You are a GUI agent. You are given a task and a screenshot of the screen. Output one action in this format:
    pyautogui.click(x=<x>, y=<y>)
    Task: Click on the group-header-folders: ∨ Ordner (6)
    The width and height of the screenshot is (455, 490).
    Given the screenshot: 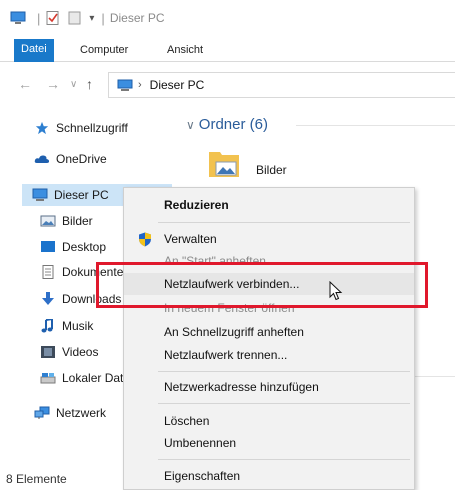 What is the action you would take?
    pyautogui.click(x=227, y=124)
    